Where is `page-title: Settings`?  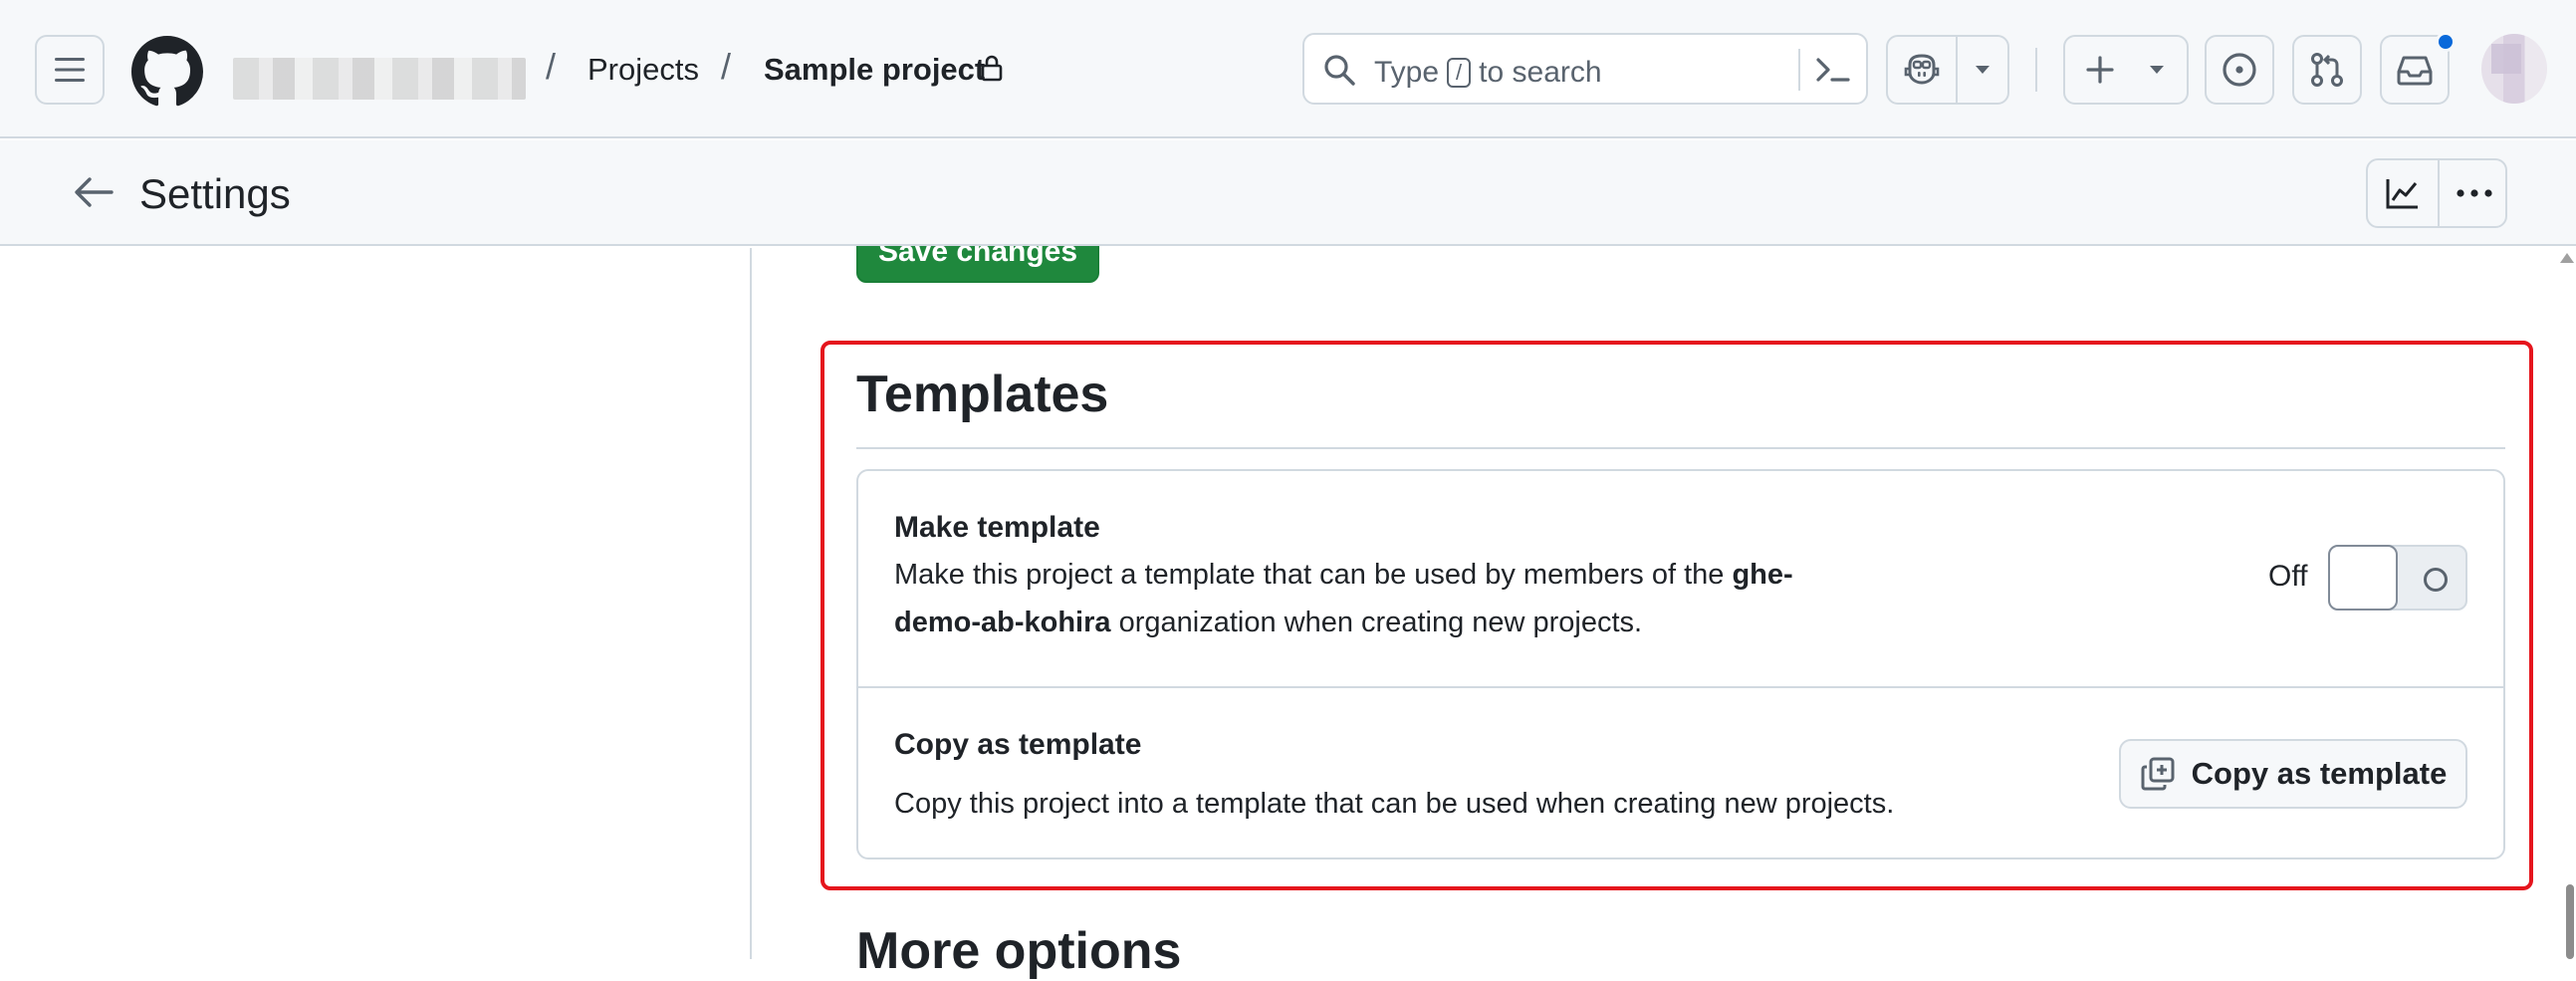 page-title: Settings is located at coordinates (215, 193).